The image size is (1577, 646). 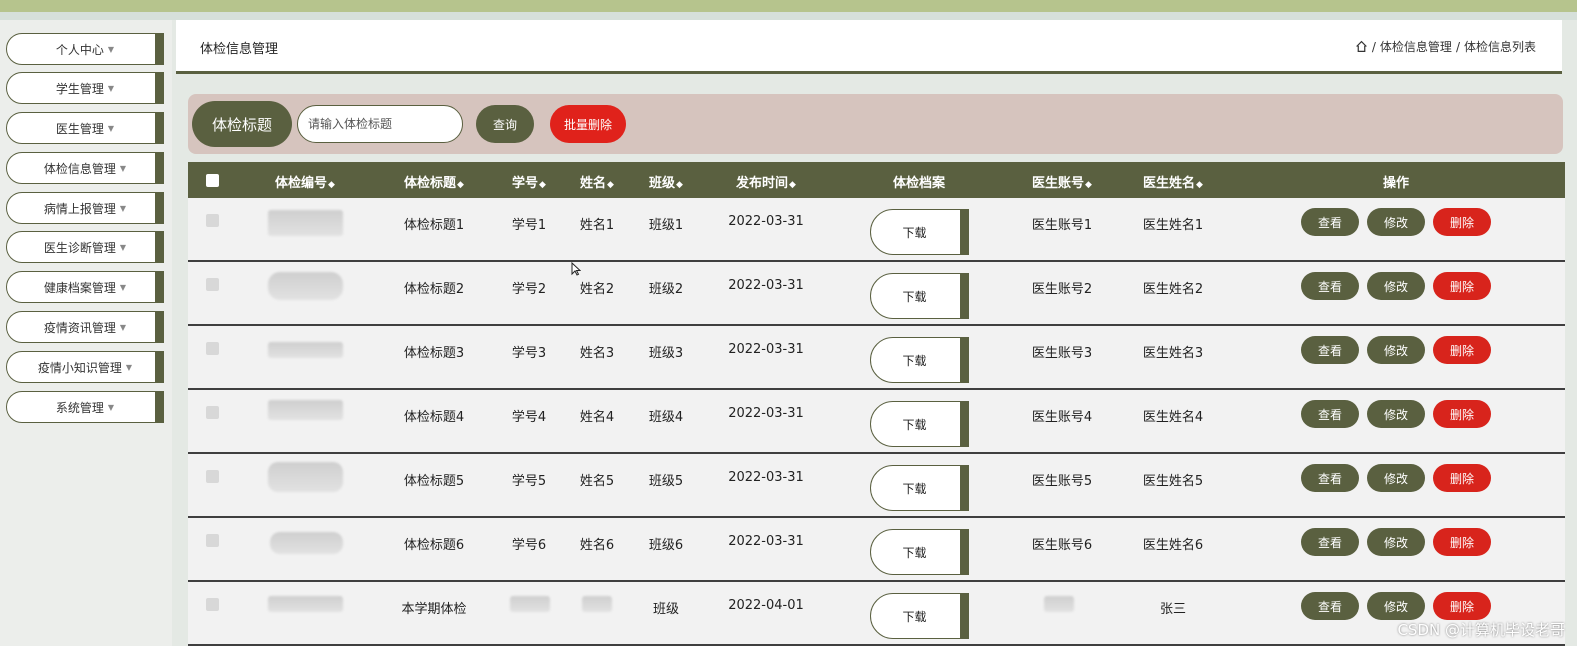 I want to click on sidebar-item-system-management: 系统管理 ▼, so click(x=85, y=407).